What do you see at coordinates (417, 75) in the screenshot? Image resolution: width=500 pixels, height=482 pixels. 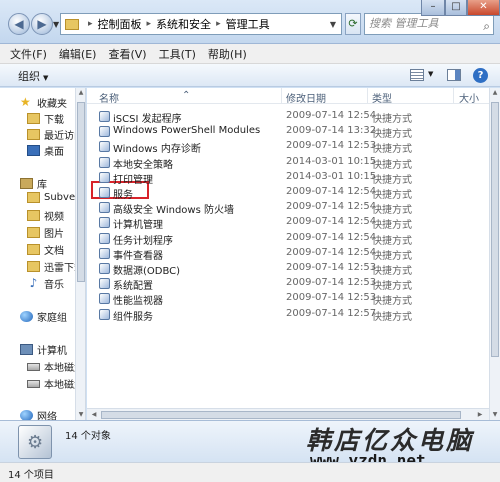 I see `change-view-icon` at bounding box center [417, 75].